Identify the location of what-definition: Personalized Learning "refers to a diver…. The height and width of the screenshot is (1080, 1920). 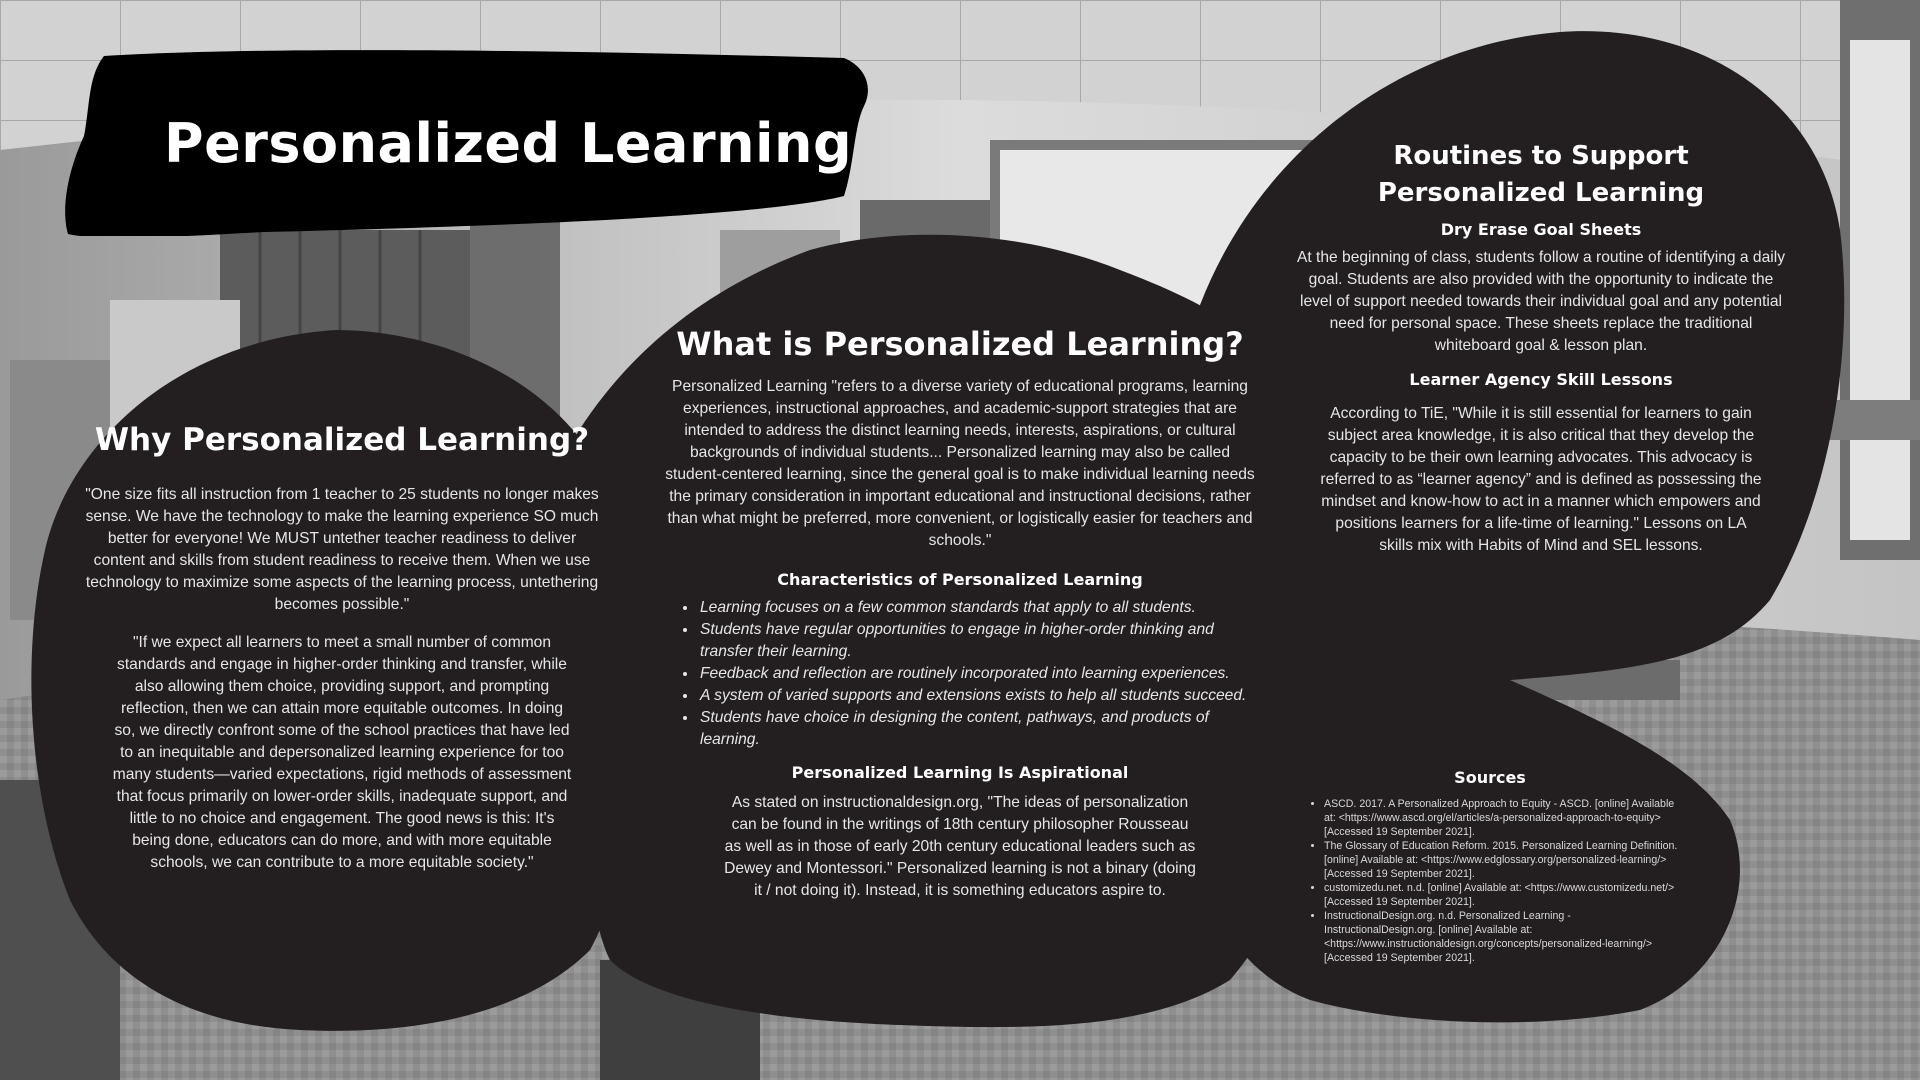
(960, 463).